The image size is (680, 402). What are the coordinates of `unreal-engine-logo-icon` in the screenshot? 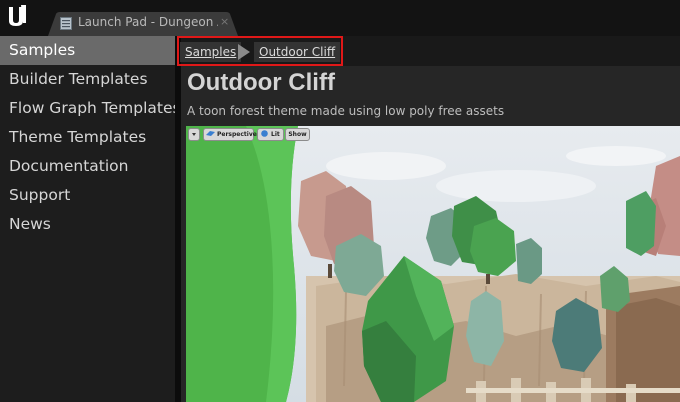 It's located at (17, 15).